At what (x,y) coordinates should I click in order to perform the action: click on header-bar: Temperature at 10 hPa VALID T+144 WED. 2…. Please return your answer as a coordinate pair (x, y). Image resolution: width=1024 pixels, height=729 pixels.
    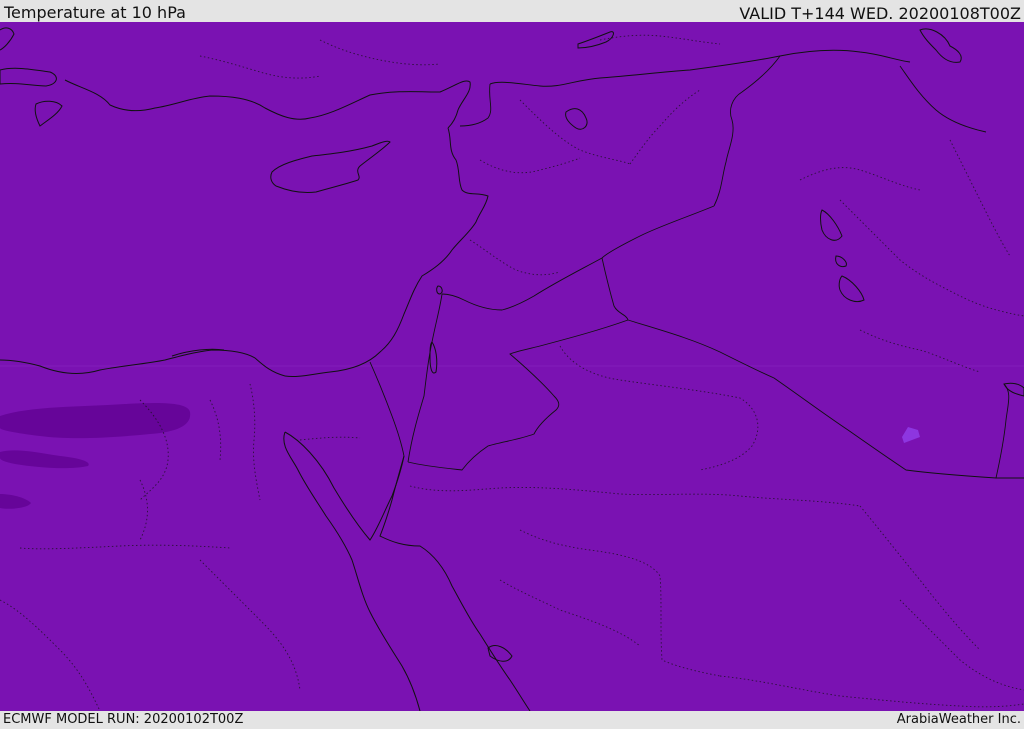
    Looking at the image, I should click on (512, 11).